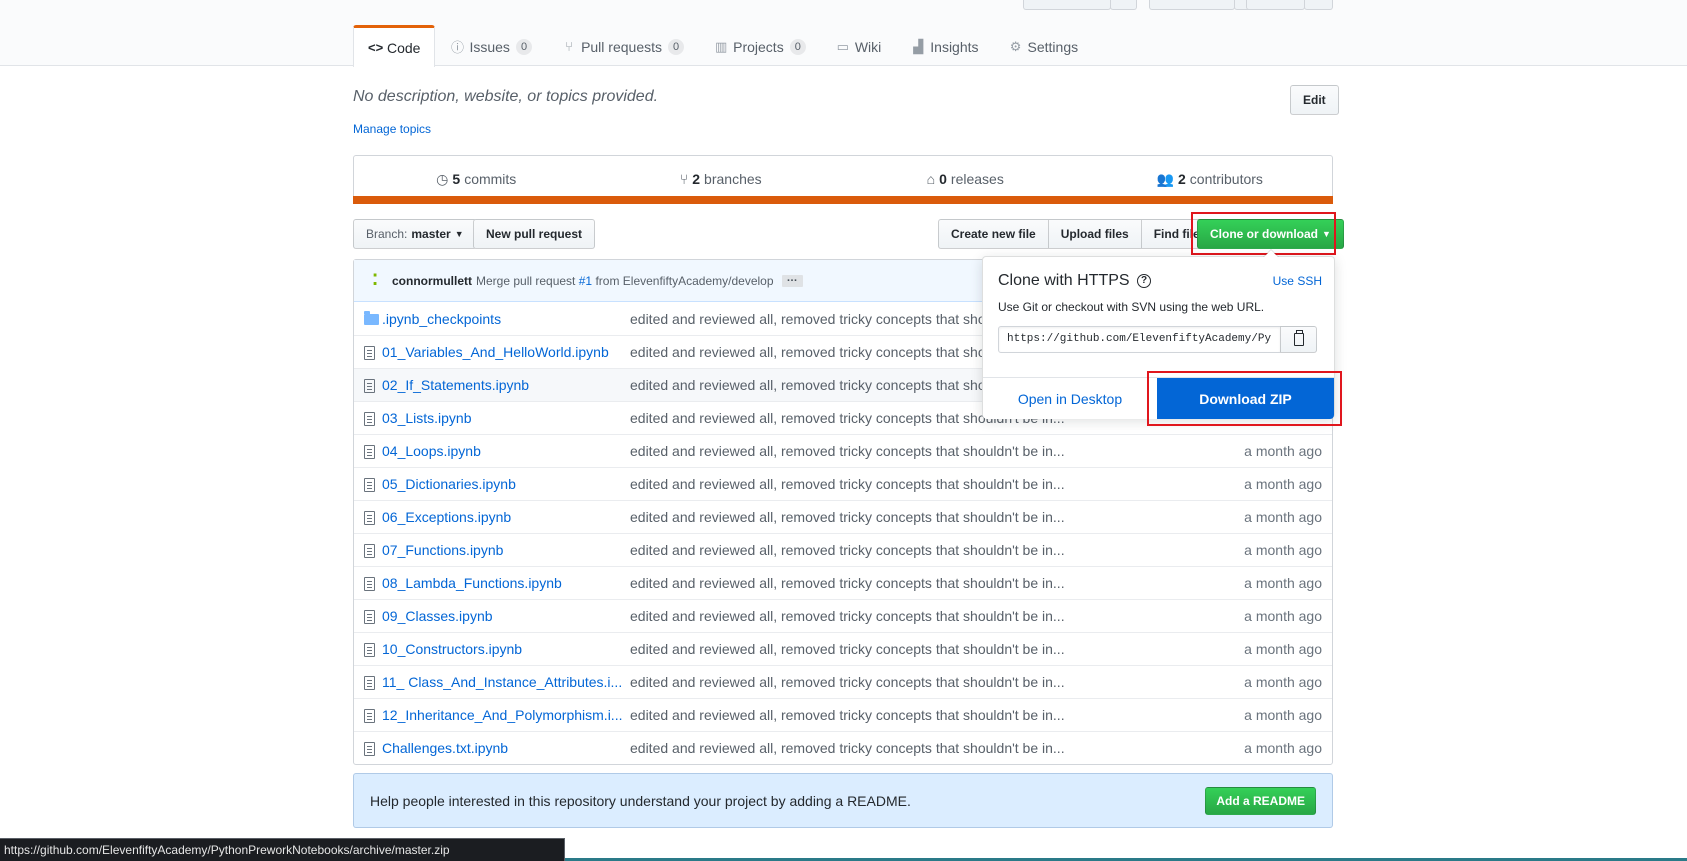  I want to click on file-name-link: 02_If_Statements.ipynb, so click(505, 385).